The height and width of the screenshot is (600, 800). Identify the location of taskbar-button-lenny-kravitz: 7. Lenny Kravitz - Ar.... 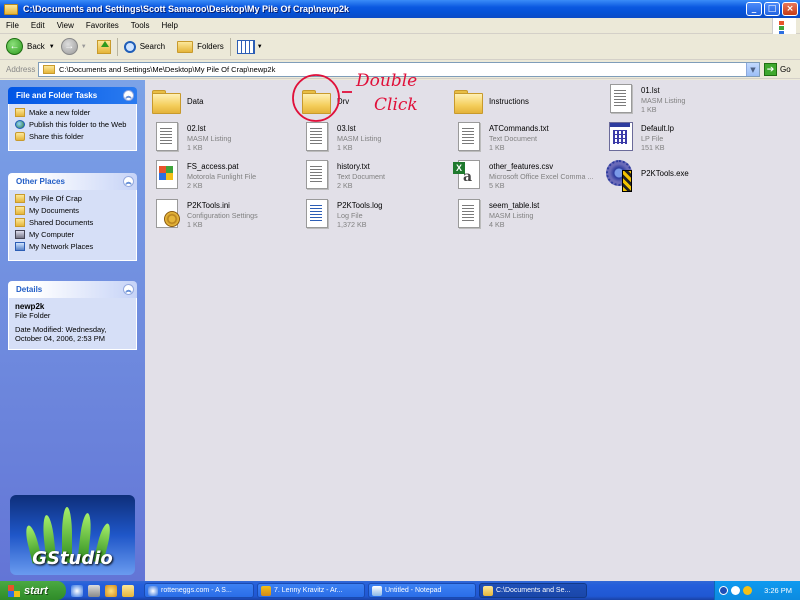
(311, 590).